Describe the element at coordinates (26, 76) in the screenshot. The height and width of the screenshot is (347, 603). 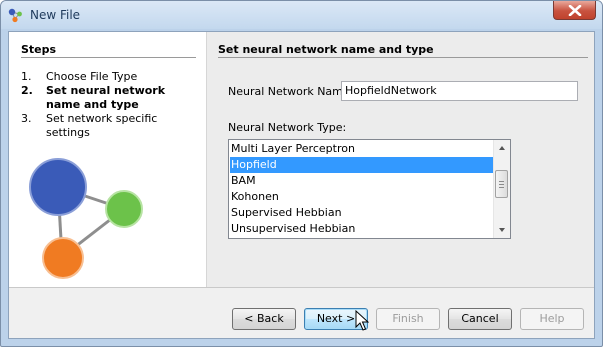
I see `step-number: 1.` at that location.